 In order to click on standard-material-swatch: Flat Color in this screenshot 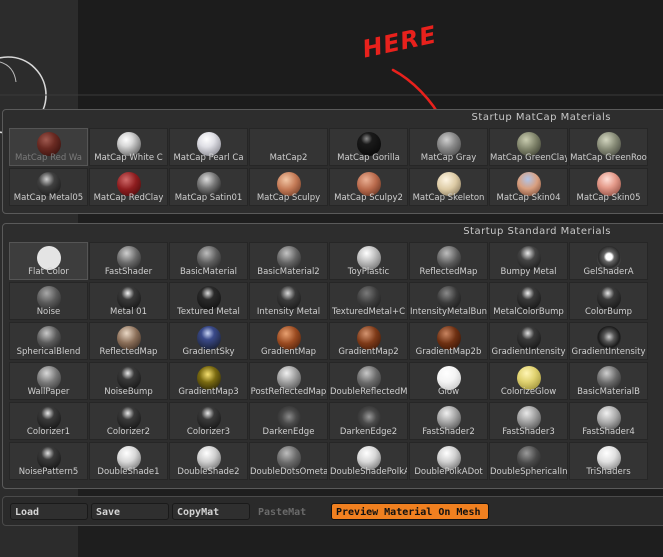, I will do `click(48, 261)`.